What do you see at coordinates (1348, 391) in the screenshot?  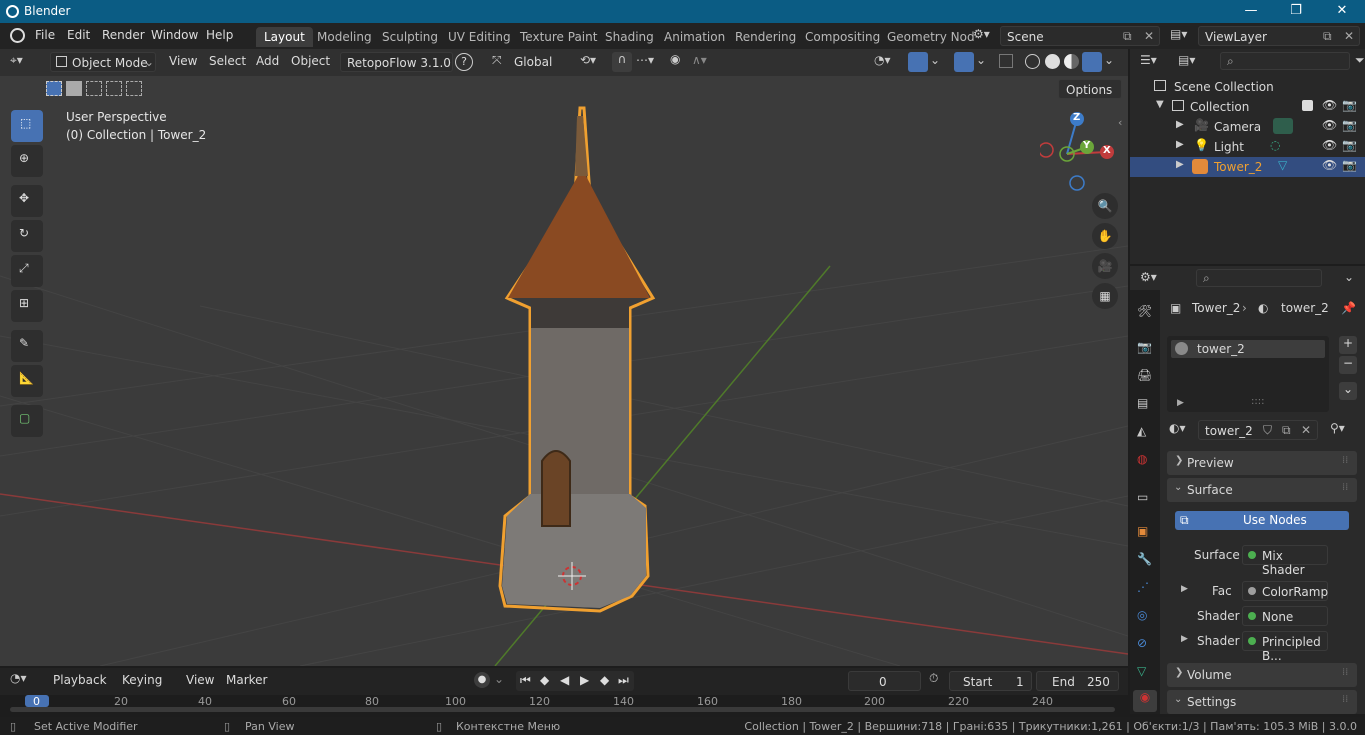 I see `slot-specials-button: ⌄` at bounding box center [1348, 391].